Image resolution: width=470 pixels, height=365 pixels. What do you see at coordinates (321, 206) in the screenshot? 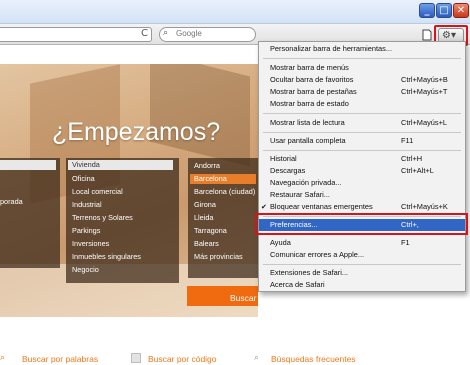
I see `menu-item-label: Bloquear ventanas emergentes` at bounding box center [321, 206].